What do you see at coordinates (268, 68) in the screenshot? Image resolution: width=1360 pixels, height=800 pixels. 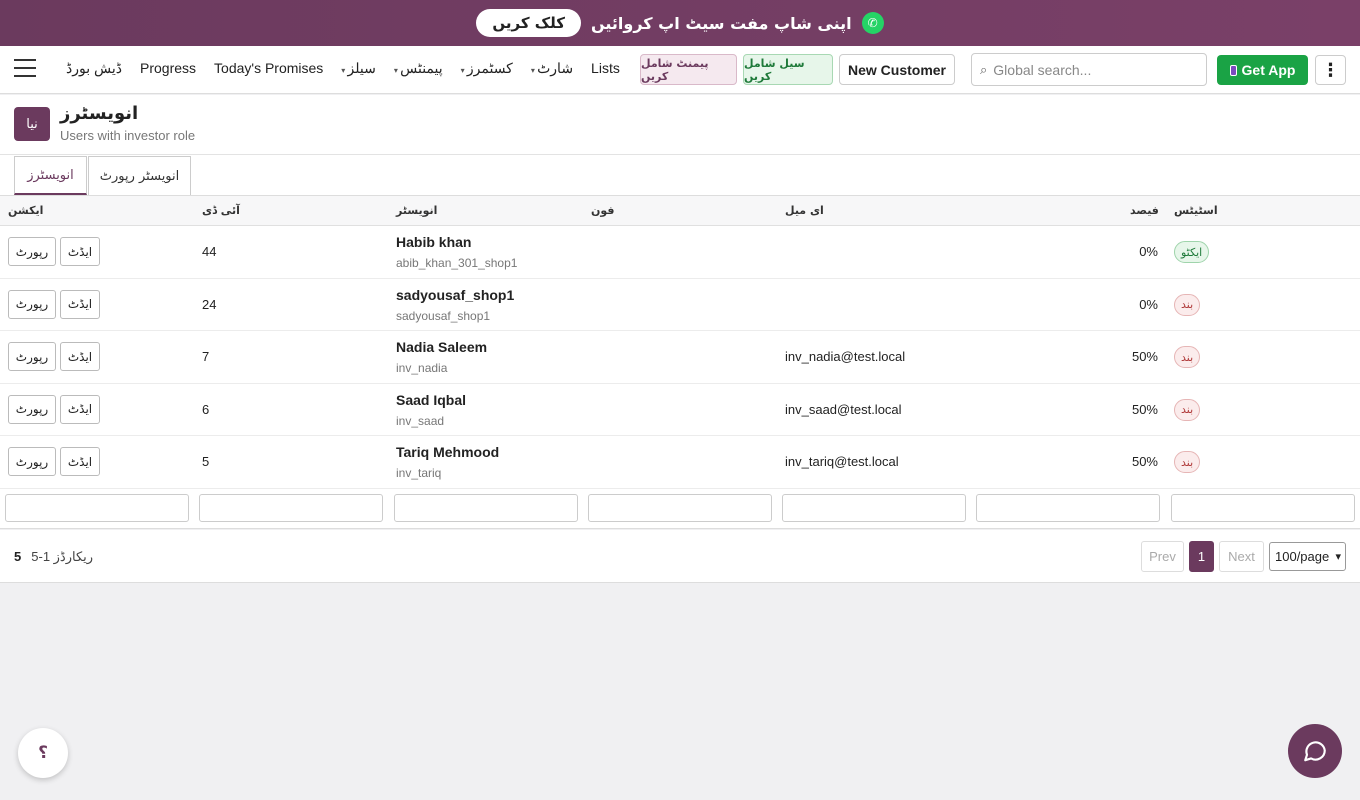 I see `nav-todays-promises: Today's Promises` at bounding box center [268, 68].